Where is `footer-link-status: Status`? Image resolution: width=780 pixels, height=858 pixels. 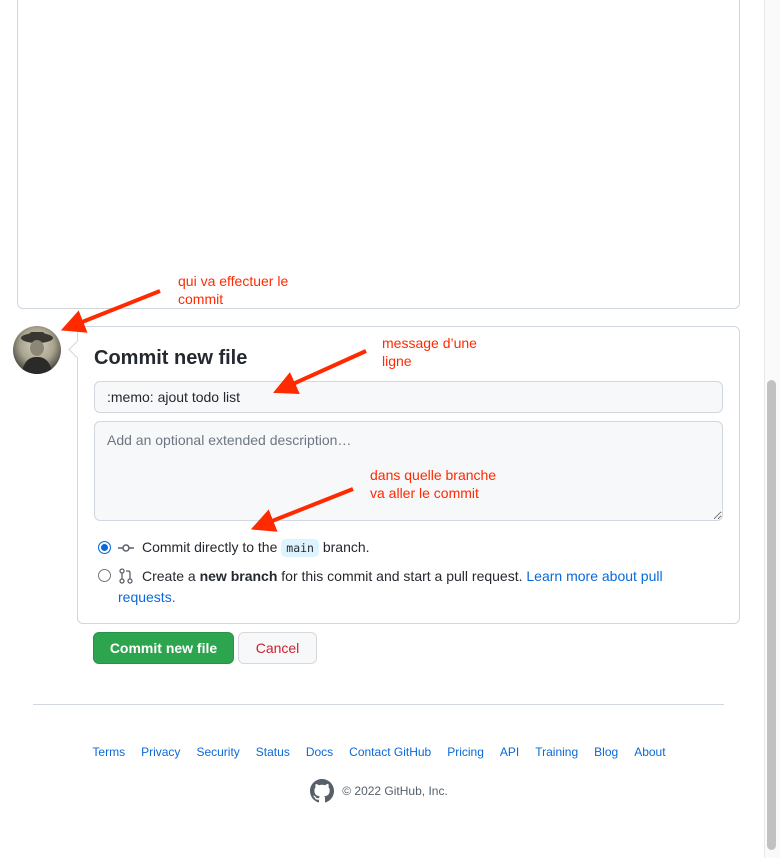
footer-link-status: Status is located at coordinates (273, 752).